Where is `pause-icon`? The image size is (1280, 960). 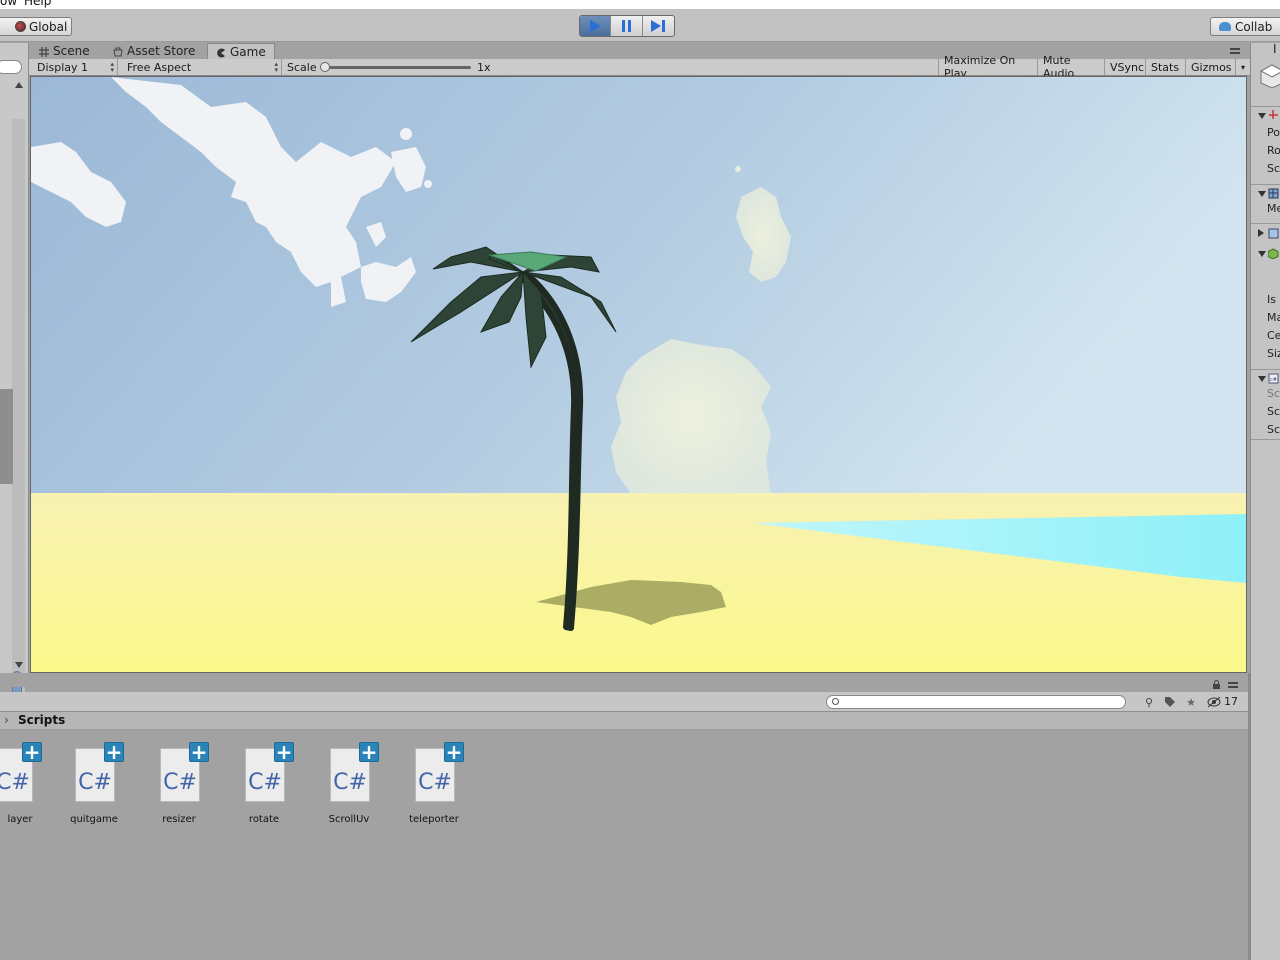
pause-icon is located at coordinates (626, 26).